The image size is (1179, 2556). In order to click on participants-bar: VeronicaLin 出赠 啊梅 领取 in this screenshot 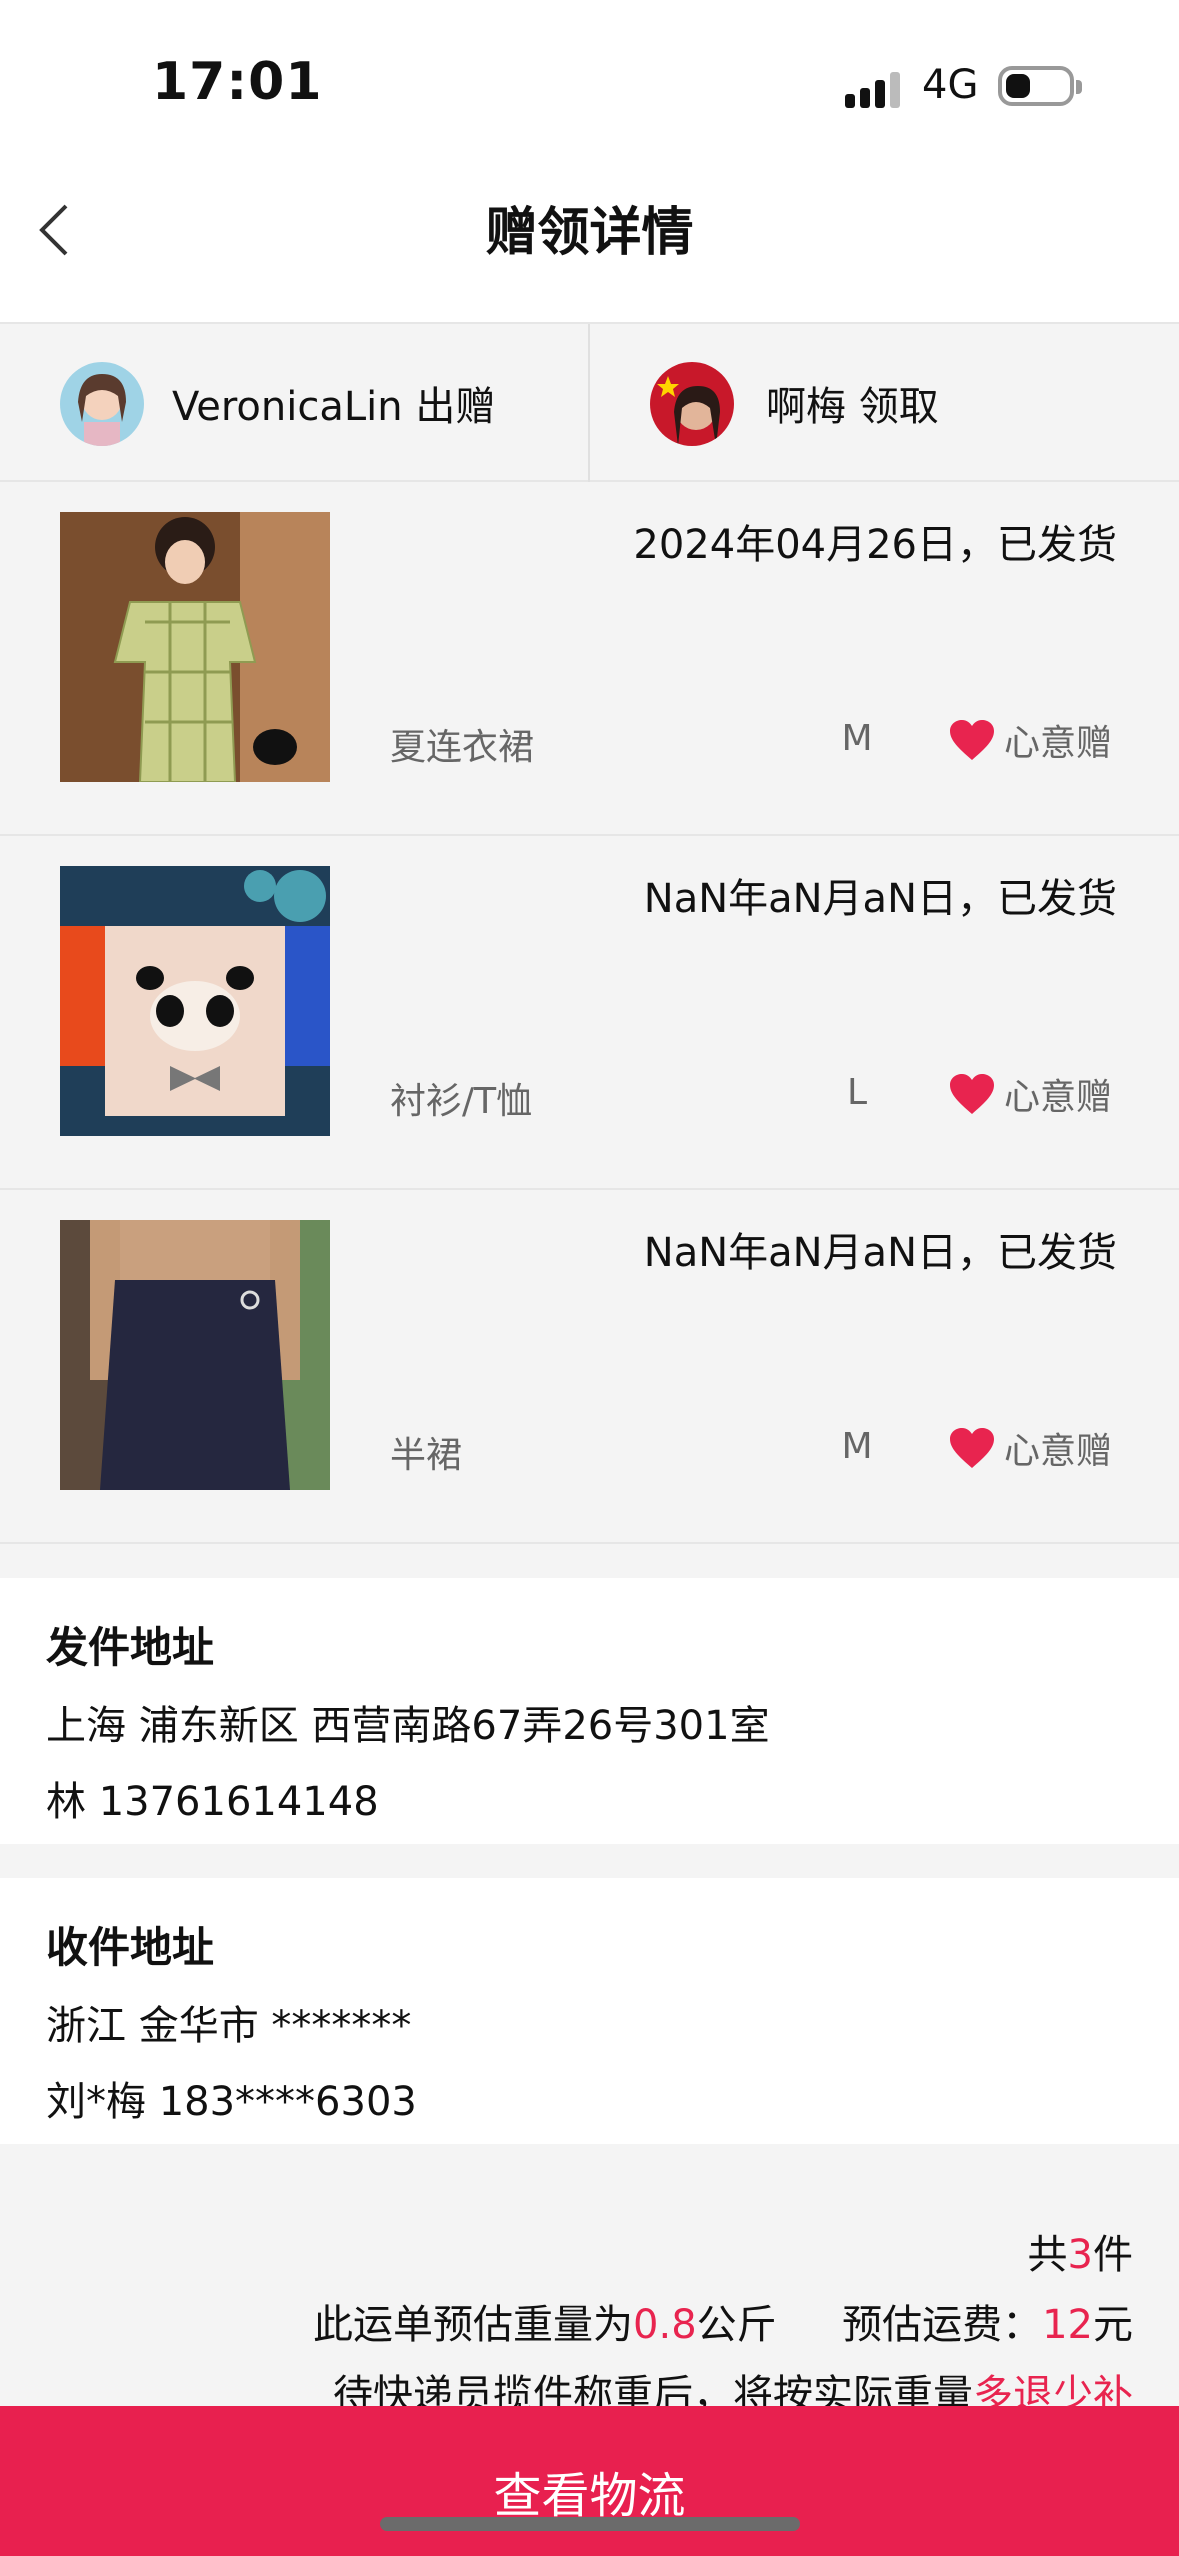, I will do `click(589, 403)`.